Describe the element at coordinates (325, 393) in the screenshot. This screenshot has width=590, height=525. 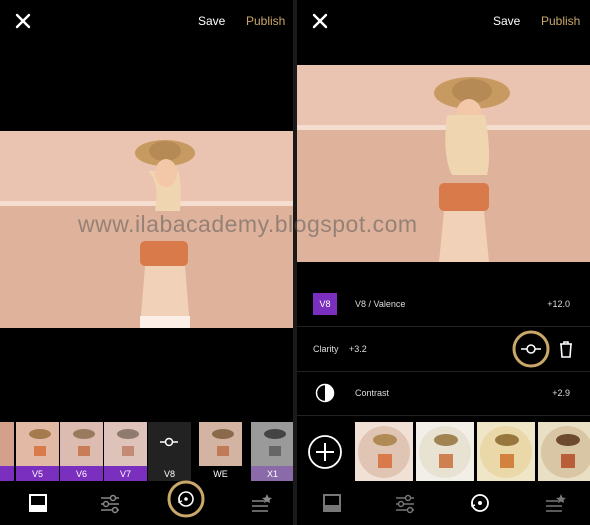
I see `contrast-icon` at that location.